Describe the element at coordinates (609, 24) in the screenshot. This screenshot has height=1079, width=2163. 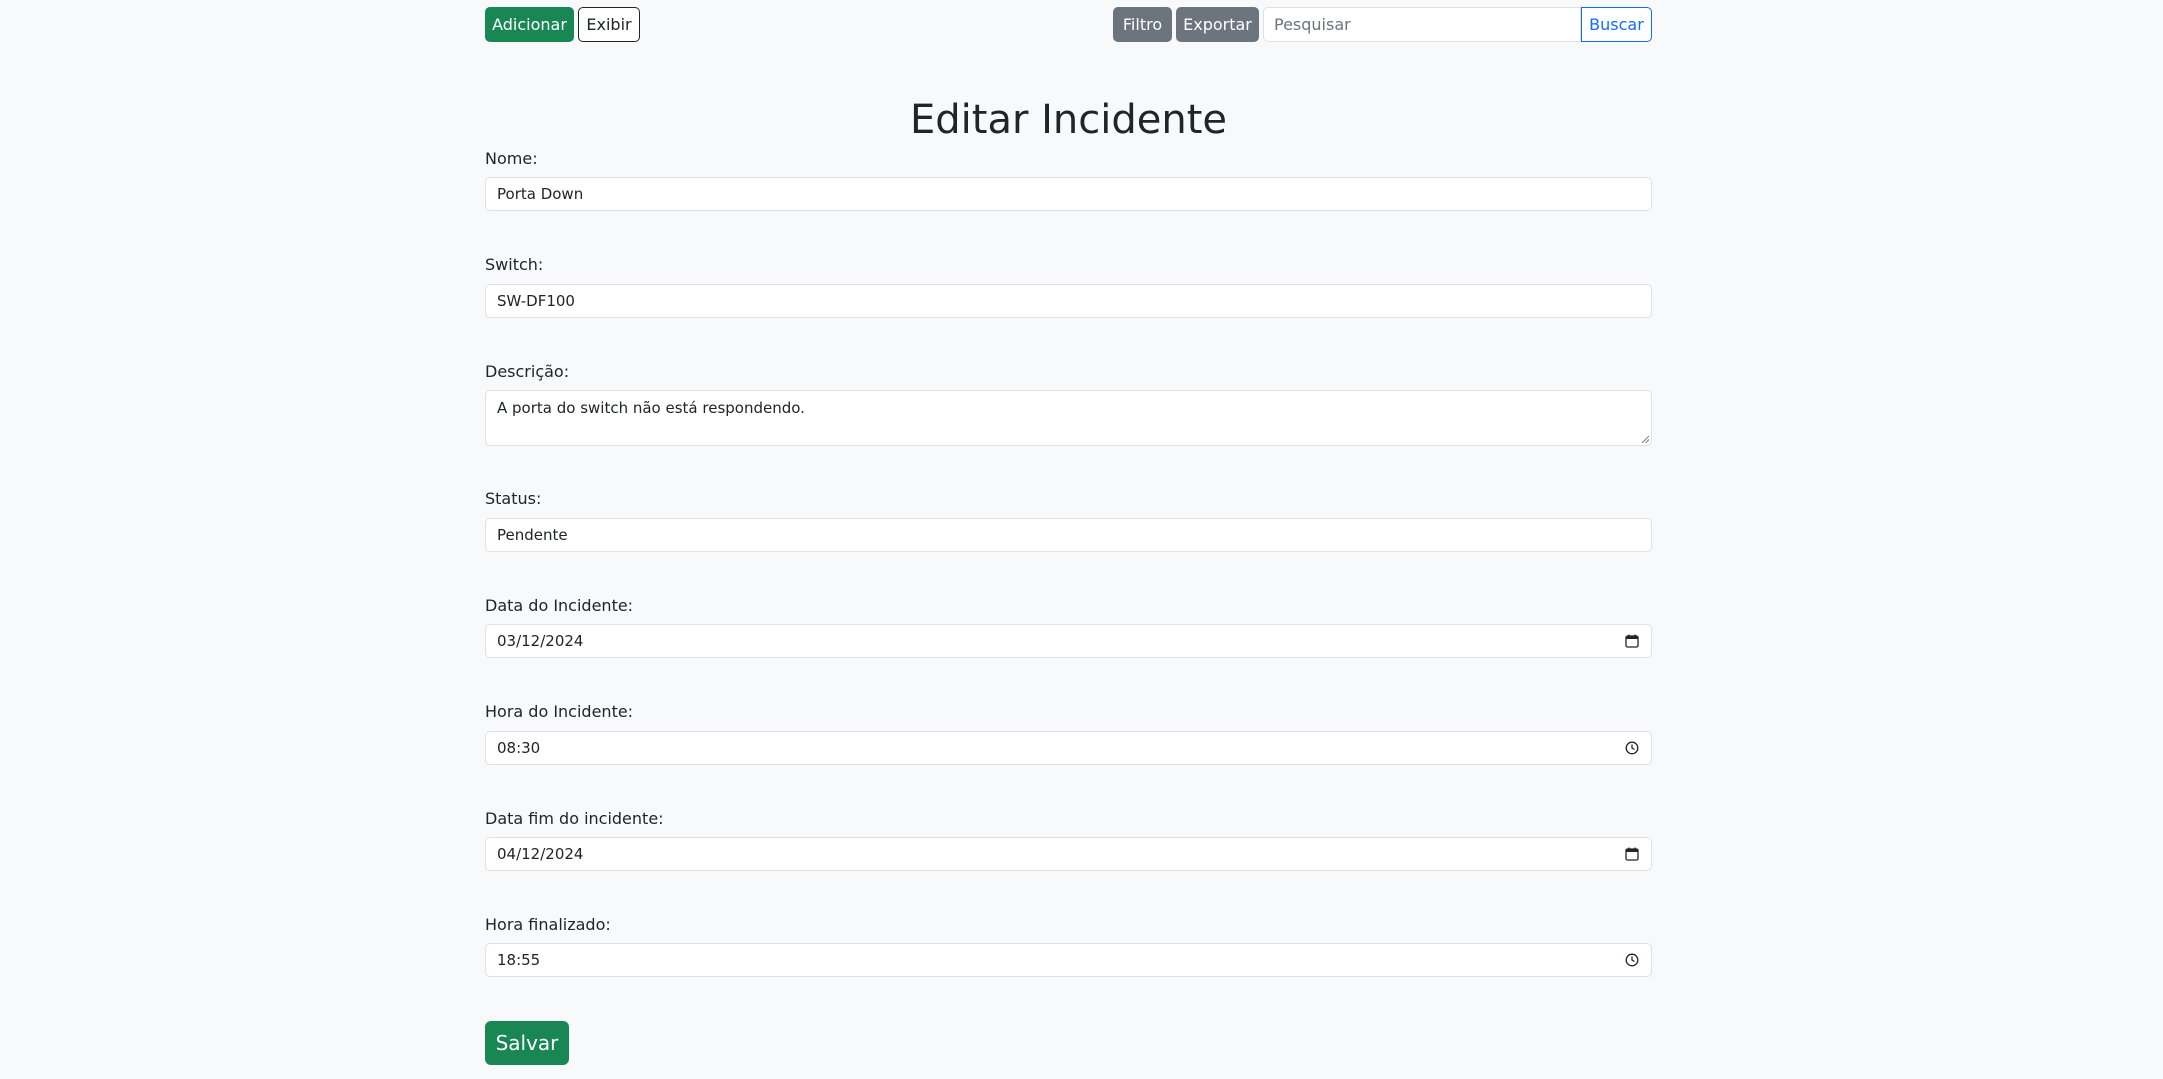
I see `show-button: Exibir` at that location.